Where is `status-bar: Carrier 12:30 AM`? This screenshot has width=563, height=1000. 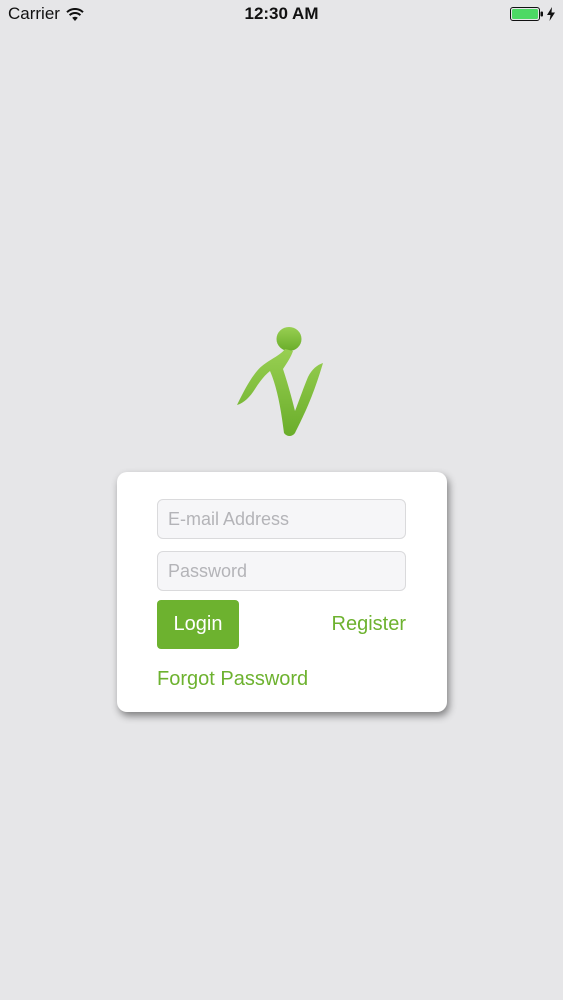
status-bar: Carrier 12:30 AM is located at coordinates (281, 15).